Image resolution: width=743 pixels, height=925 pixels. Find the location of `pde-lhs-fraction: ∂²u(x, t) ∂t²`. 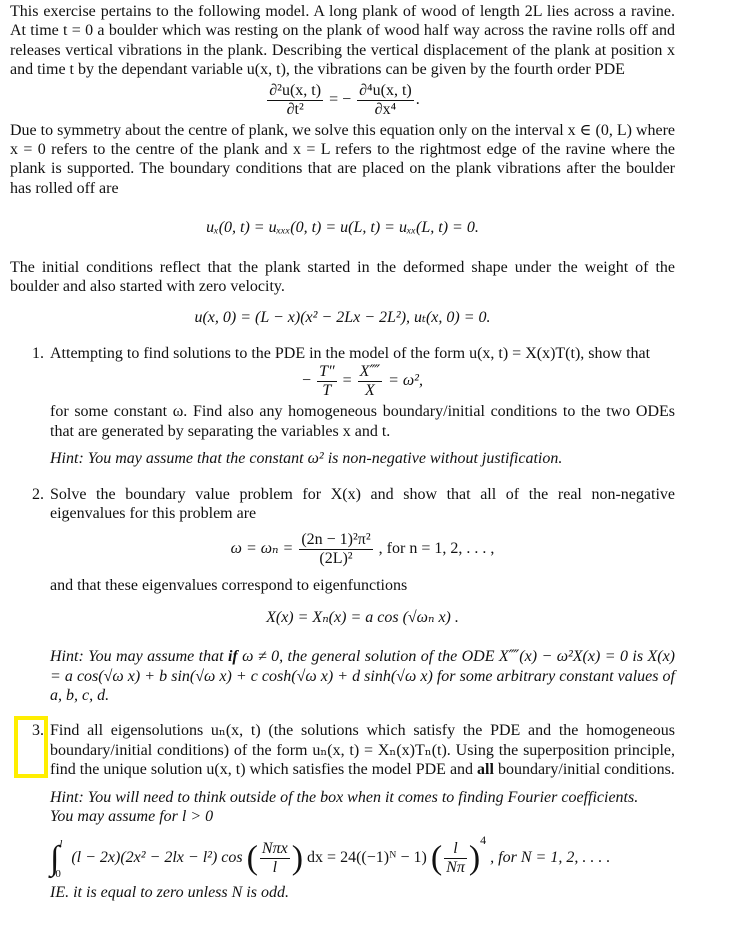

pde-lhs-fraction: ∂²u(x, t) ∂t² is located at coordinates (295, 100).